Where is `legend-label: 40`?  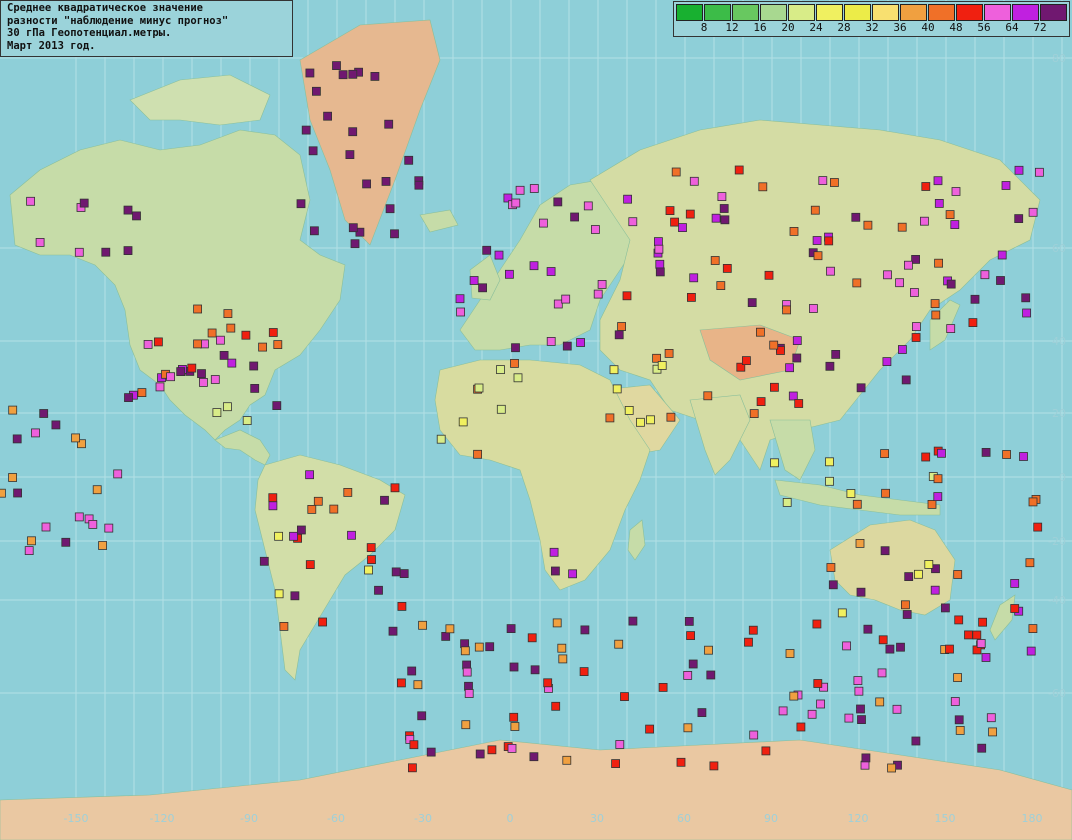 legend-label: 40 is located at coordinates (928, 27).